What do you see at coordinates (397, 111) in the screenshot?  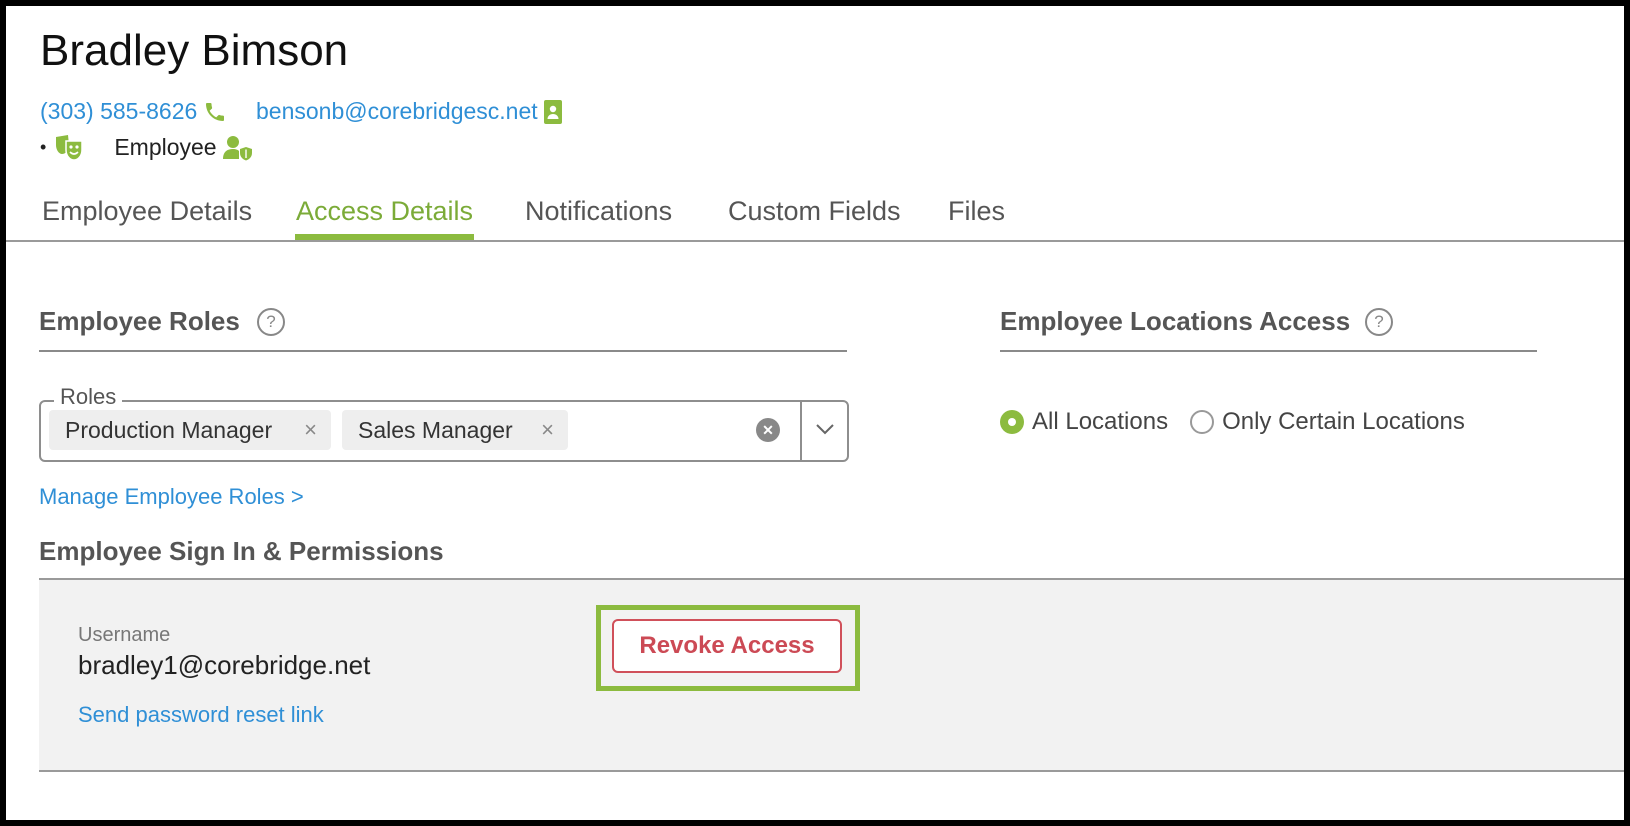 I see `email-link: bensonb@corebridgesc.net` at bounding box center [397, 111].